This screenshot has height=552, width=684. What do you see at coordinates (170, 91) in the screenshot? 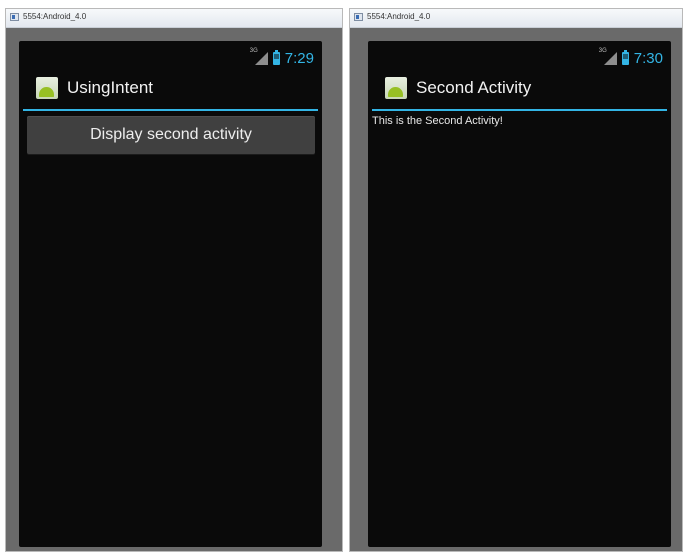
I see `action-bar: UsingIntent` at bounding box center [170, 91].